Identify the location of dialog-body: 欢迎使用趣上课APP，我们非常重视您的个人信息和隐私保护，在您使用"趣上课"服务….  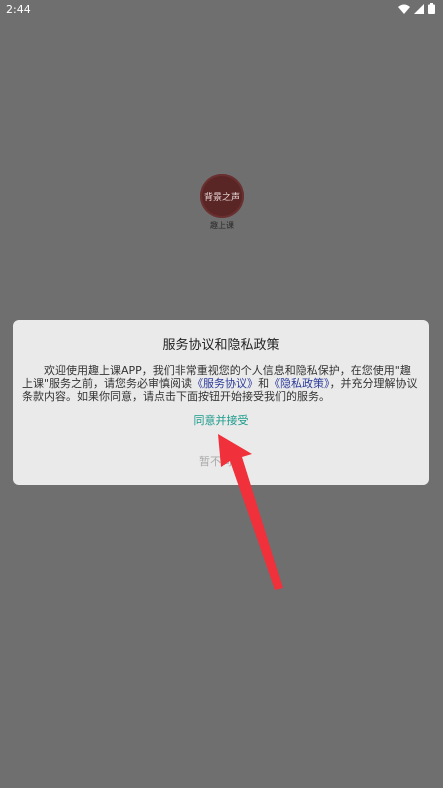
(221, 383).